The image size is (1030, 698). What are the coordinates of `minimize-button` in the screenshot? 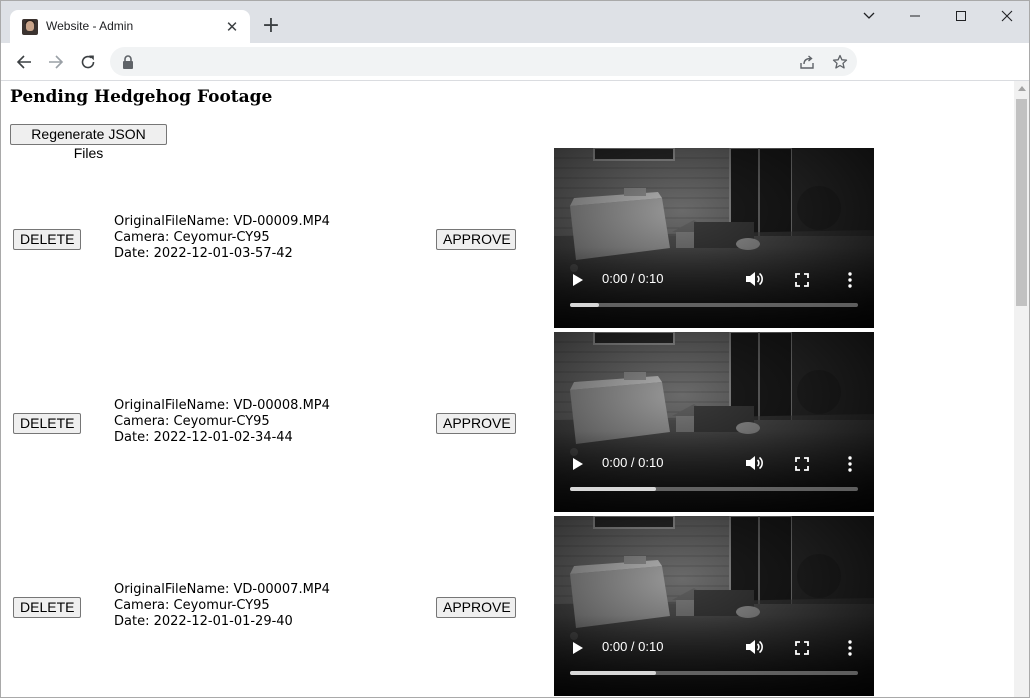 It's located at (915, 16).